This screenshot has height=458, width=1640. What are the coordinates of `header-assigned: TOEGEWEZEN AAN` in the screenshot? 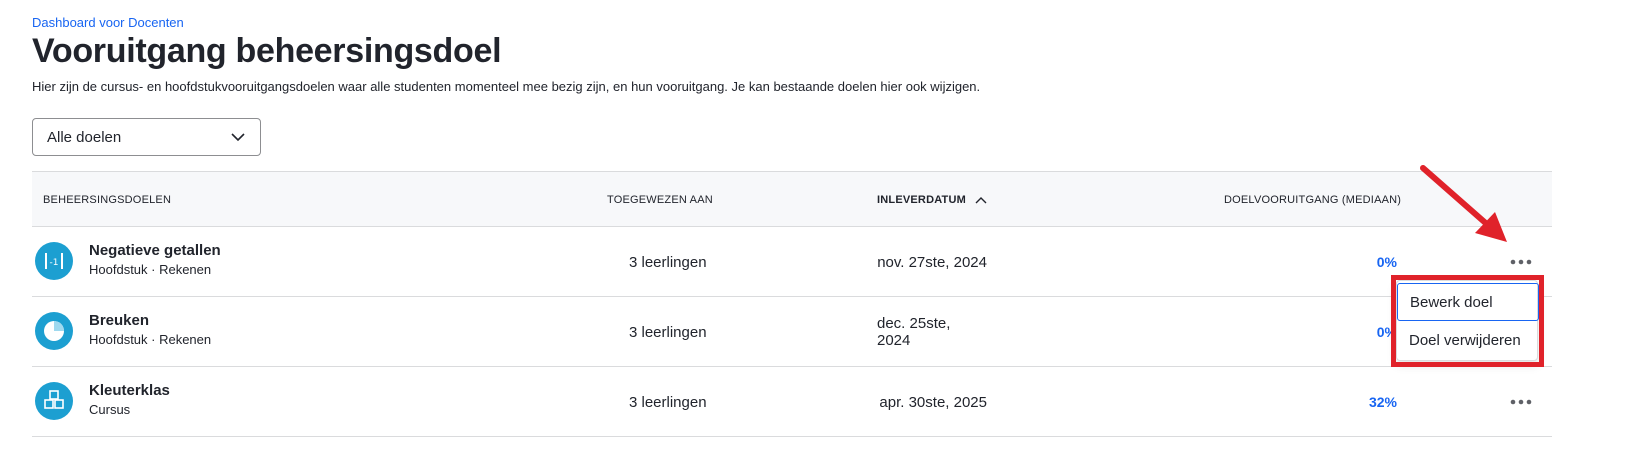 It's located at (660, 200).